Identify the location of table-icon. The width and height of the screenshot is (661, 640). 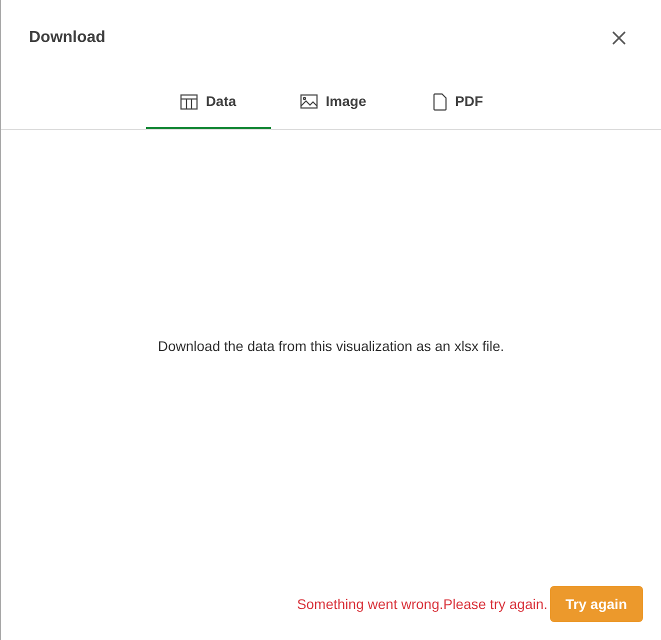
(189, 102).